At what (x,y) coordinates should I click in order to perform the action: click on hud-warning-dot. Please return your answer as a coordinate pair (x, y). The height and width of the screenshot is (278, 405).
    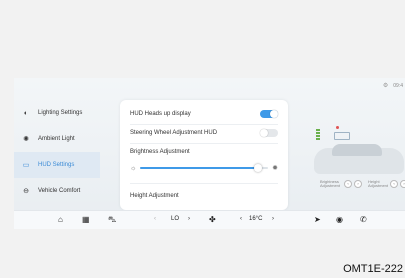
    Looking at the image, I should click on (337, 127).